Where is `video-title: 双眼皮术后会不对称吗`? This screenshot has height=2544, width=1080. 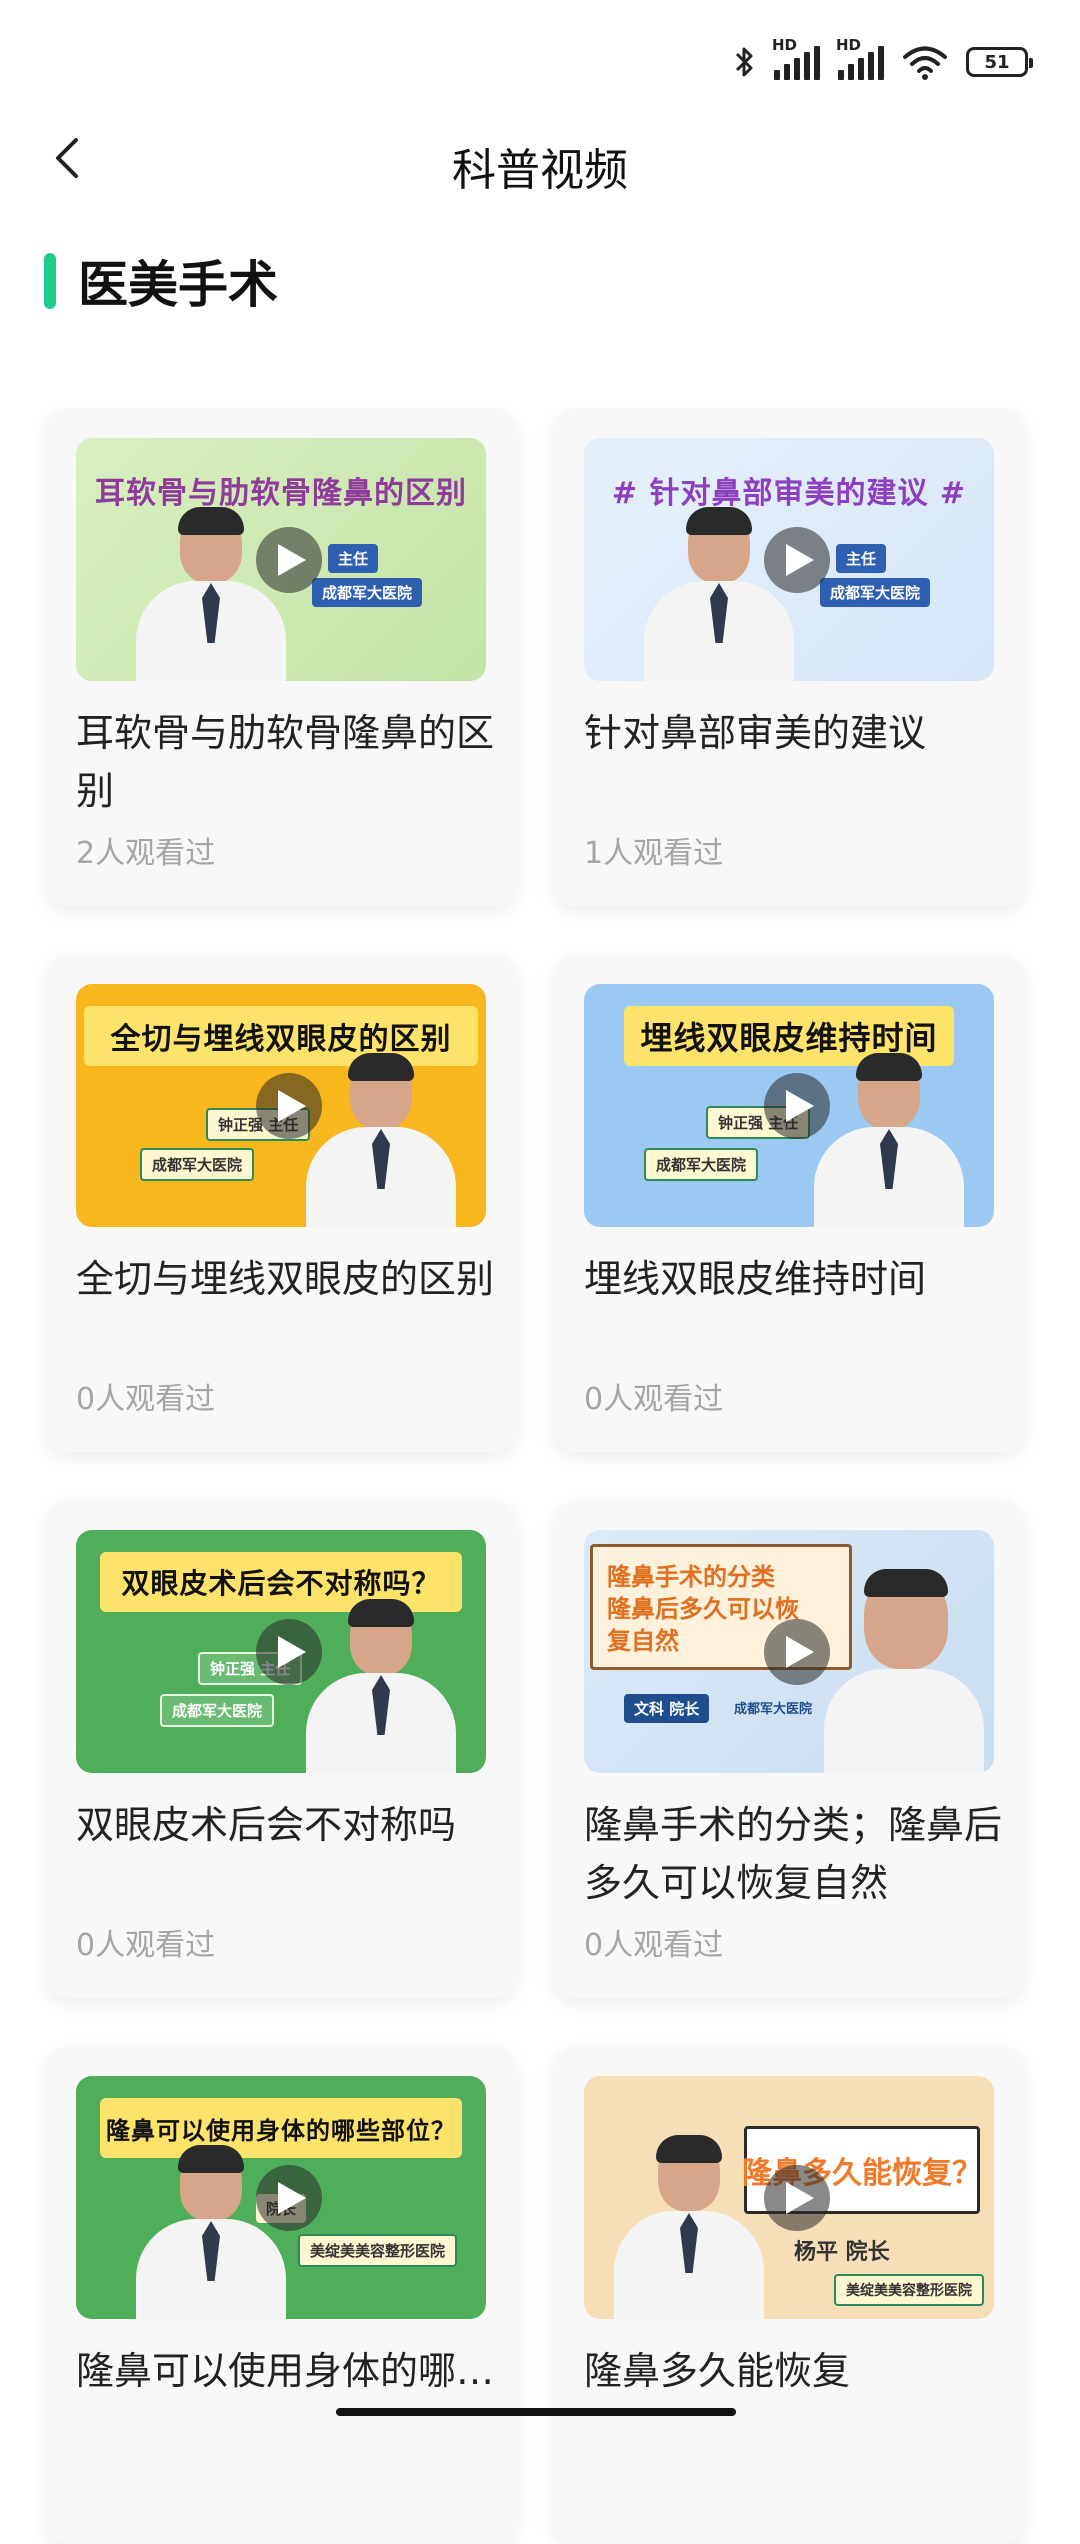 video-title: 双眼皮术后会不对称吗 is located at coordinates (266, 1825).